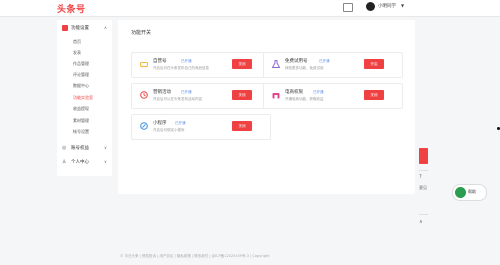 Image resolution: width=500 pixels, height=265 pixels. I want to click on sidebar-head: 功能设置 ∧, so click(84, 29).